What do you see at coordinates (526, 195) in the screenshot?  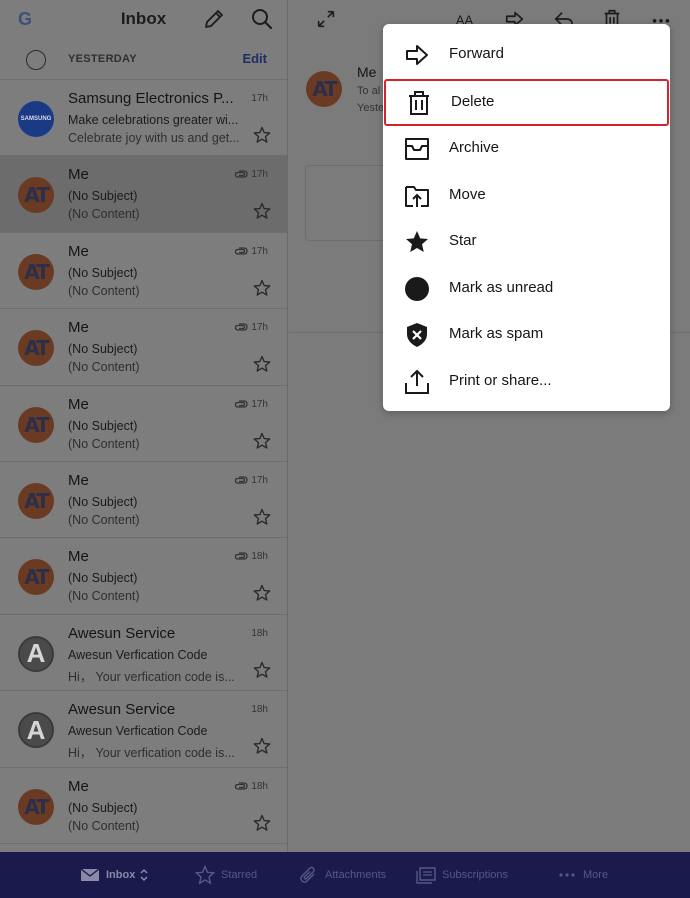 I see `menu-item-move: Move` at bounding box center [526, 195].